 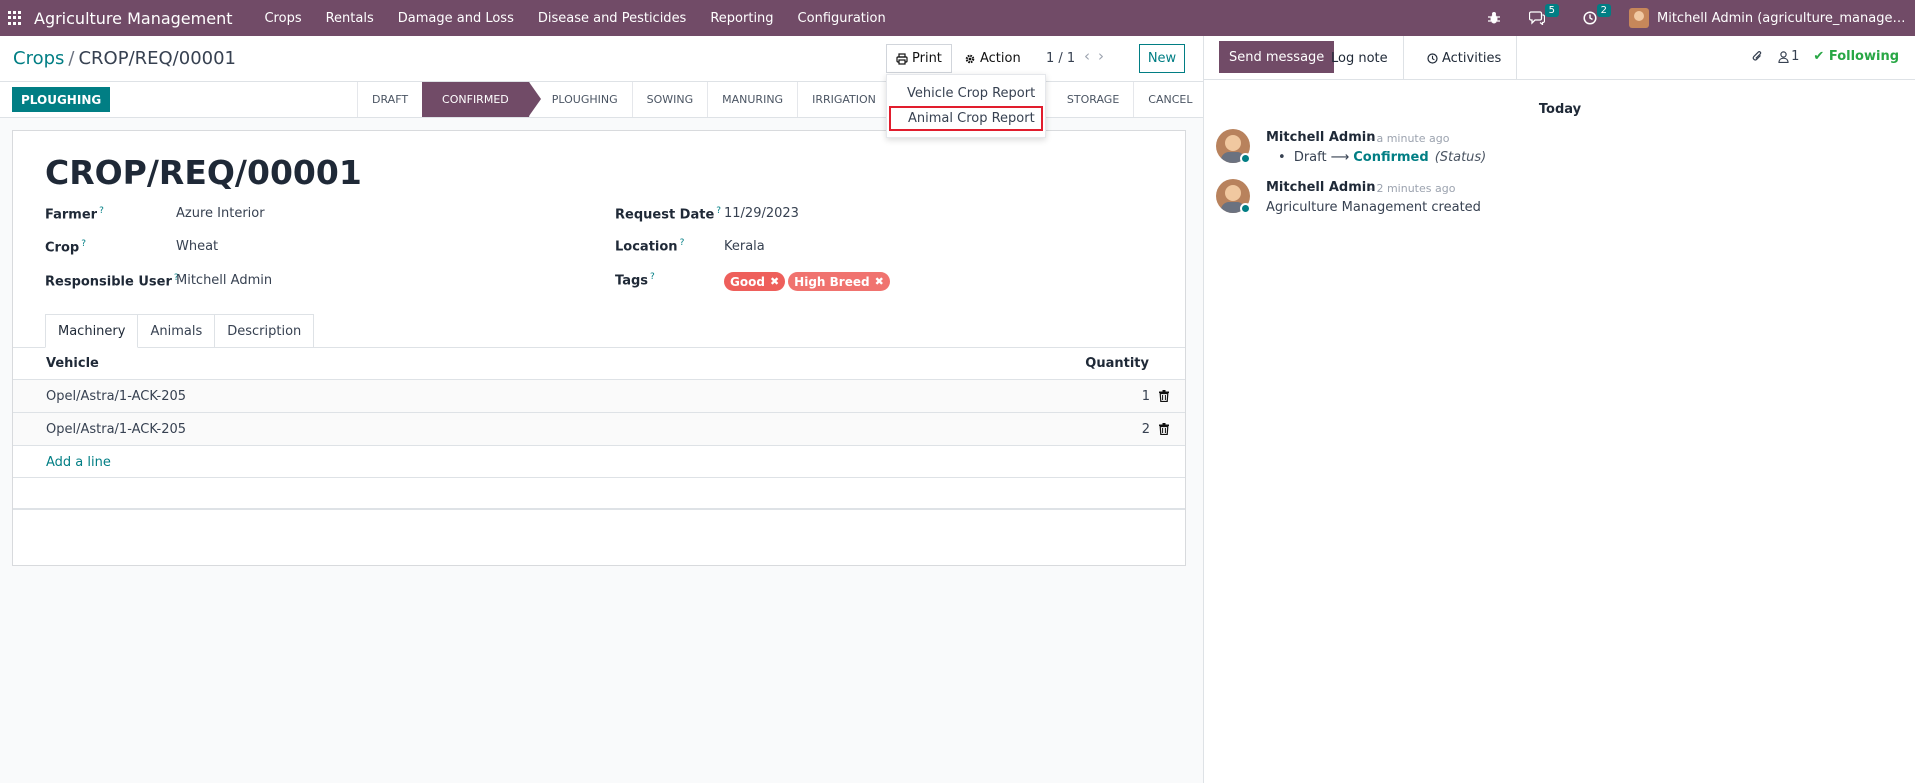 I want to click on following-button: ✔ Following, so click(x=1856, y=56).